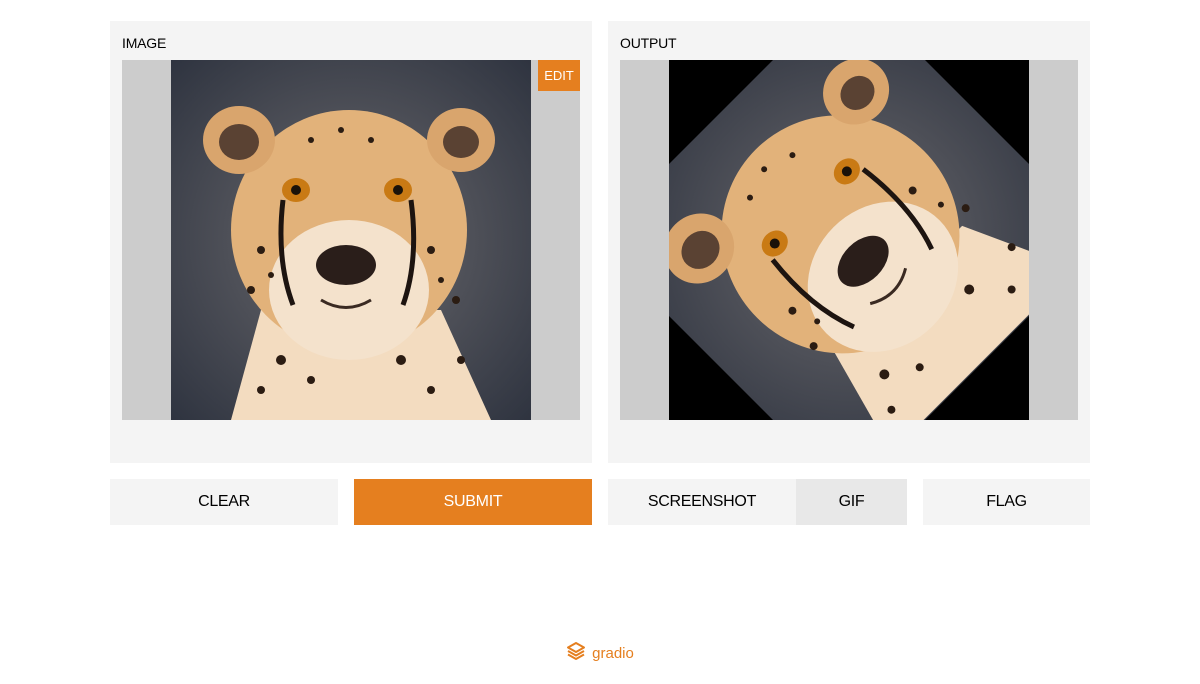  What do you see at coordinates (576, 653) in the screenshot?
I see `gradio-logo-icon` at bounding box center [576, 653].